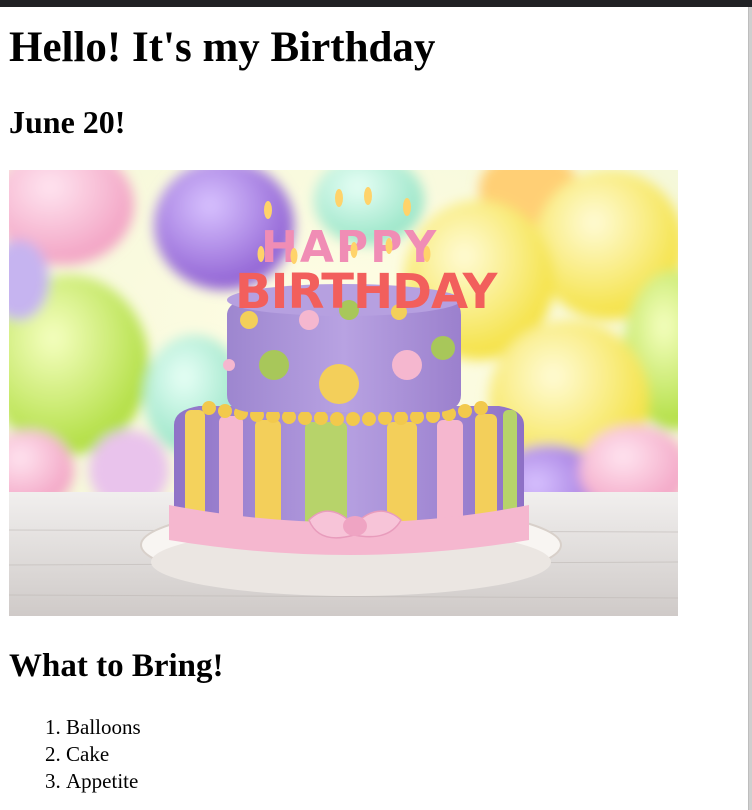  Describe the element at coordinates (222, 47) in the screenshot. I see `page-title: Hello! It's my Birthday` at that location.